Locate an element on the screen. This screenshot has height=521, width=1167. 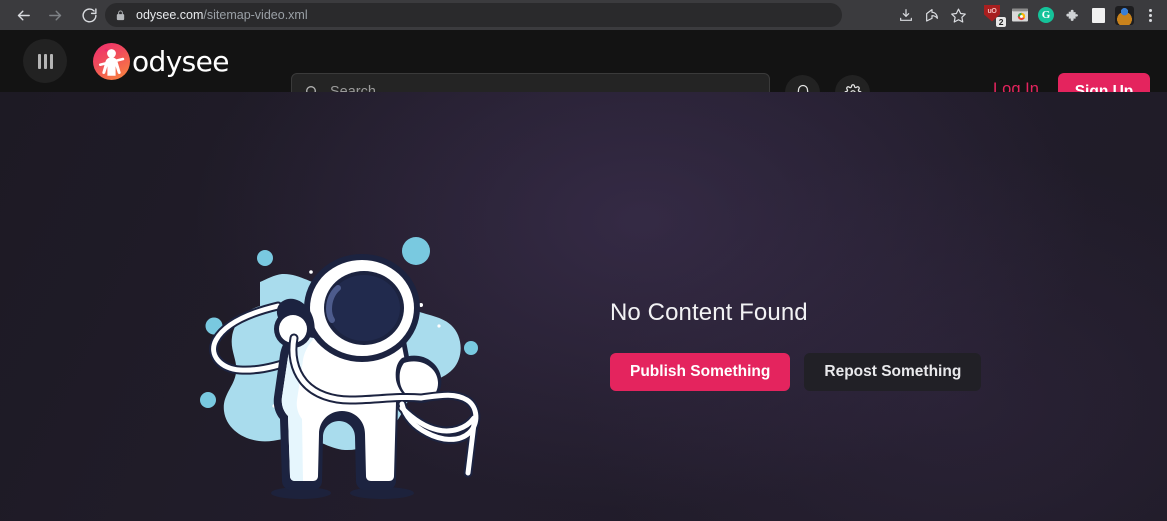
ublock-badge-count: 2 is located at coordinates (1001, 22).